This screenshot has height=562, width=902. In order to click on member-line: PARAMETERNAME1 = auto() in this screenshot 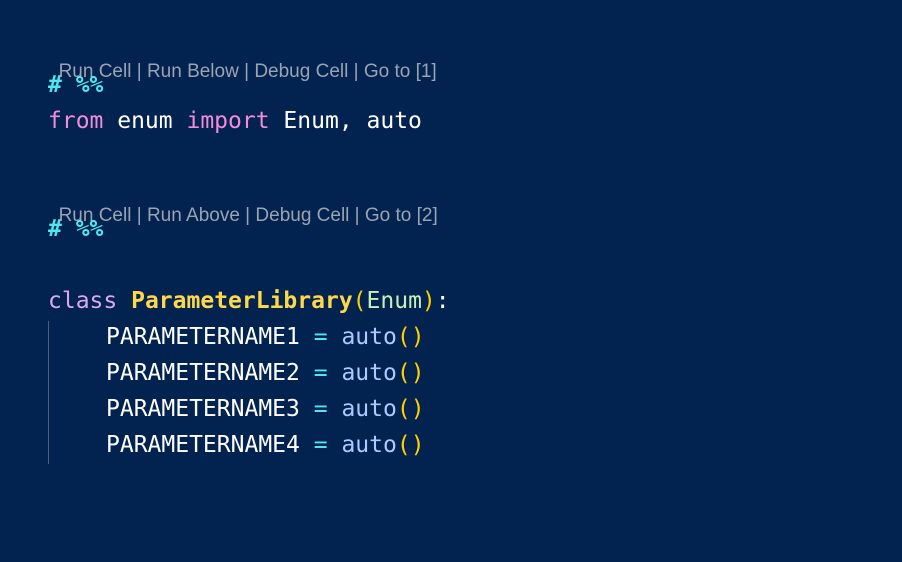, I will do `click(265, 337)`.